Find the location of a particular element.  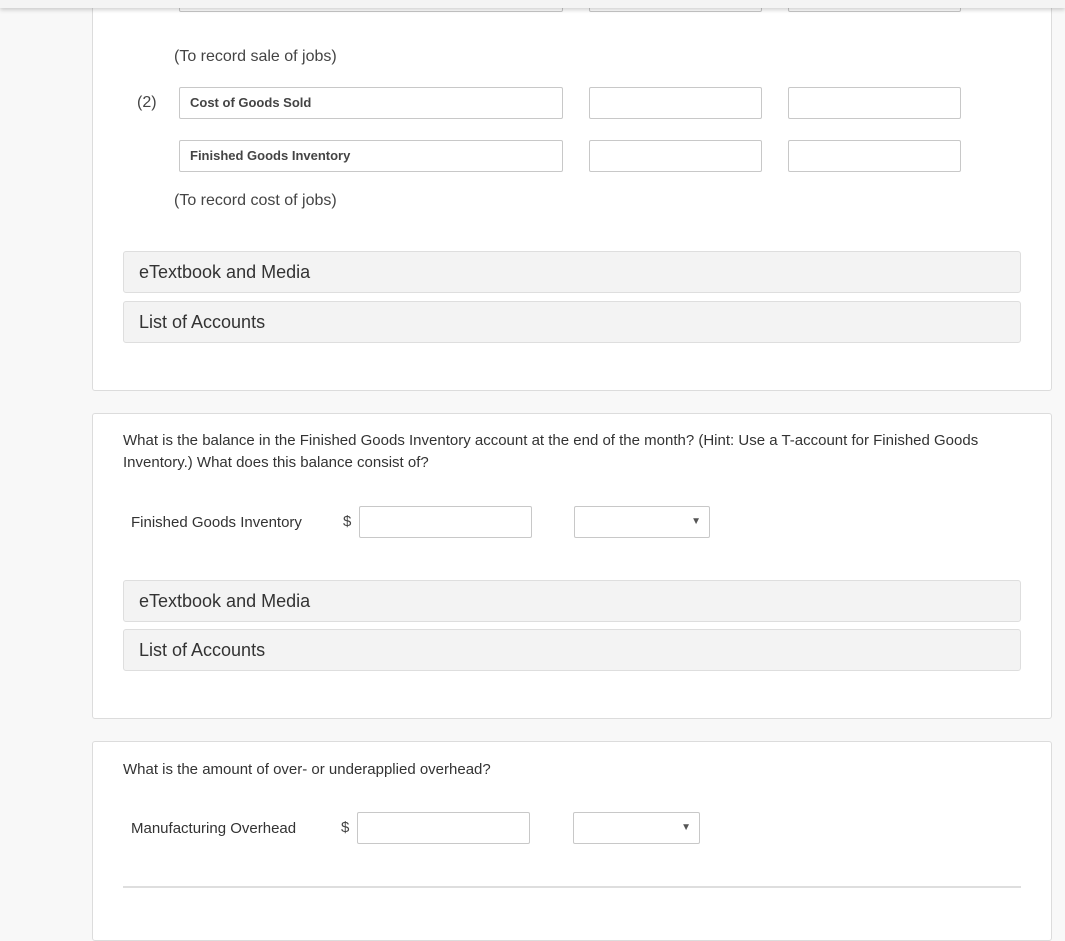

account-name: Finished Goods Inventory is located at coordinates (270, 155).